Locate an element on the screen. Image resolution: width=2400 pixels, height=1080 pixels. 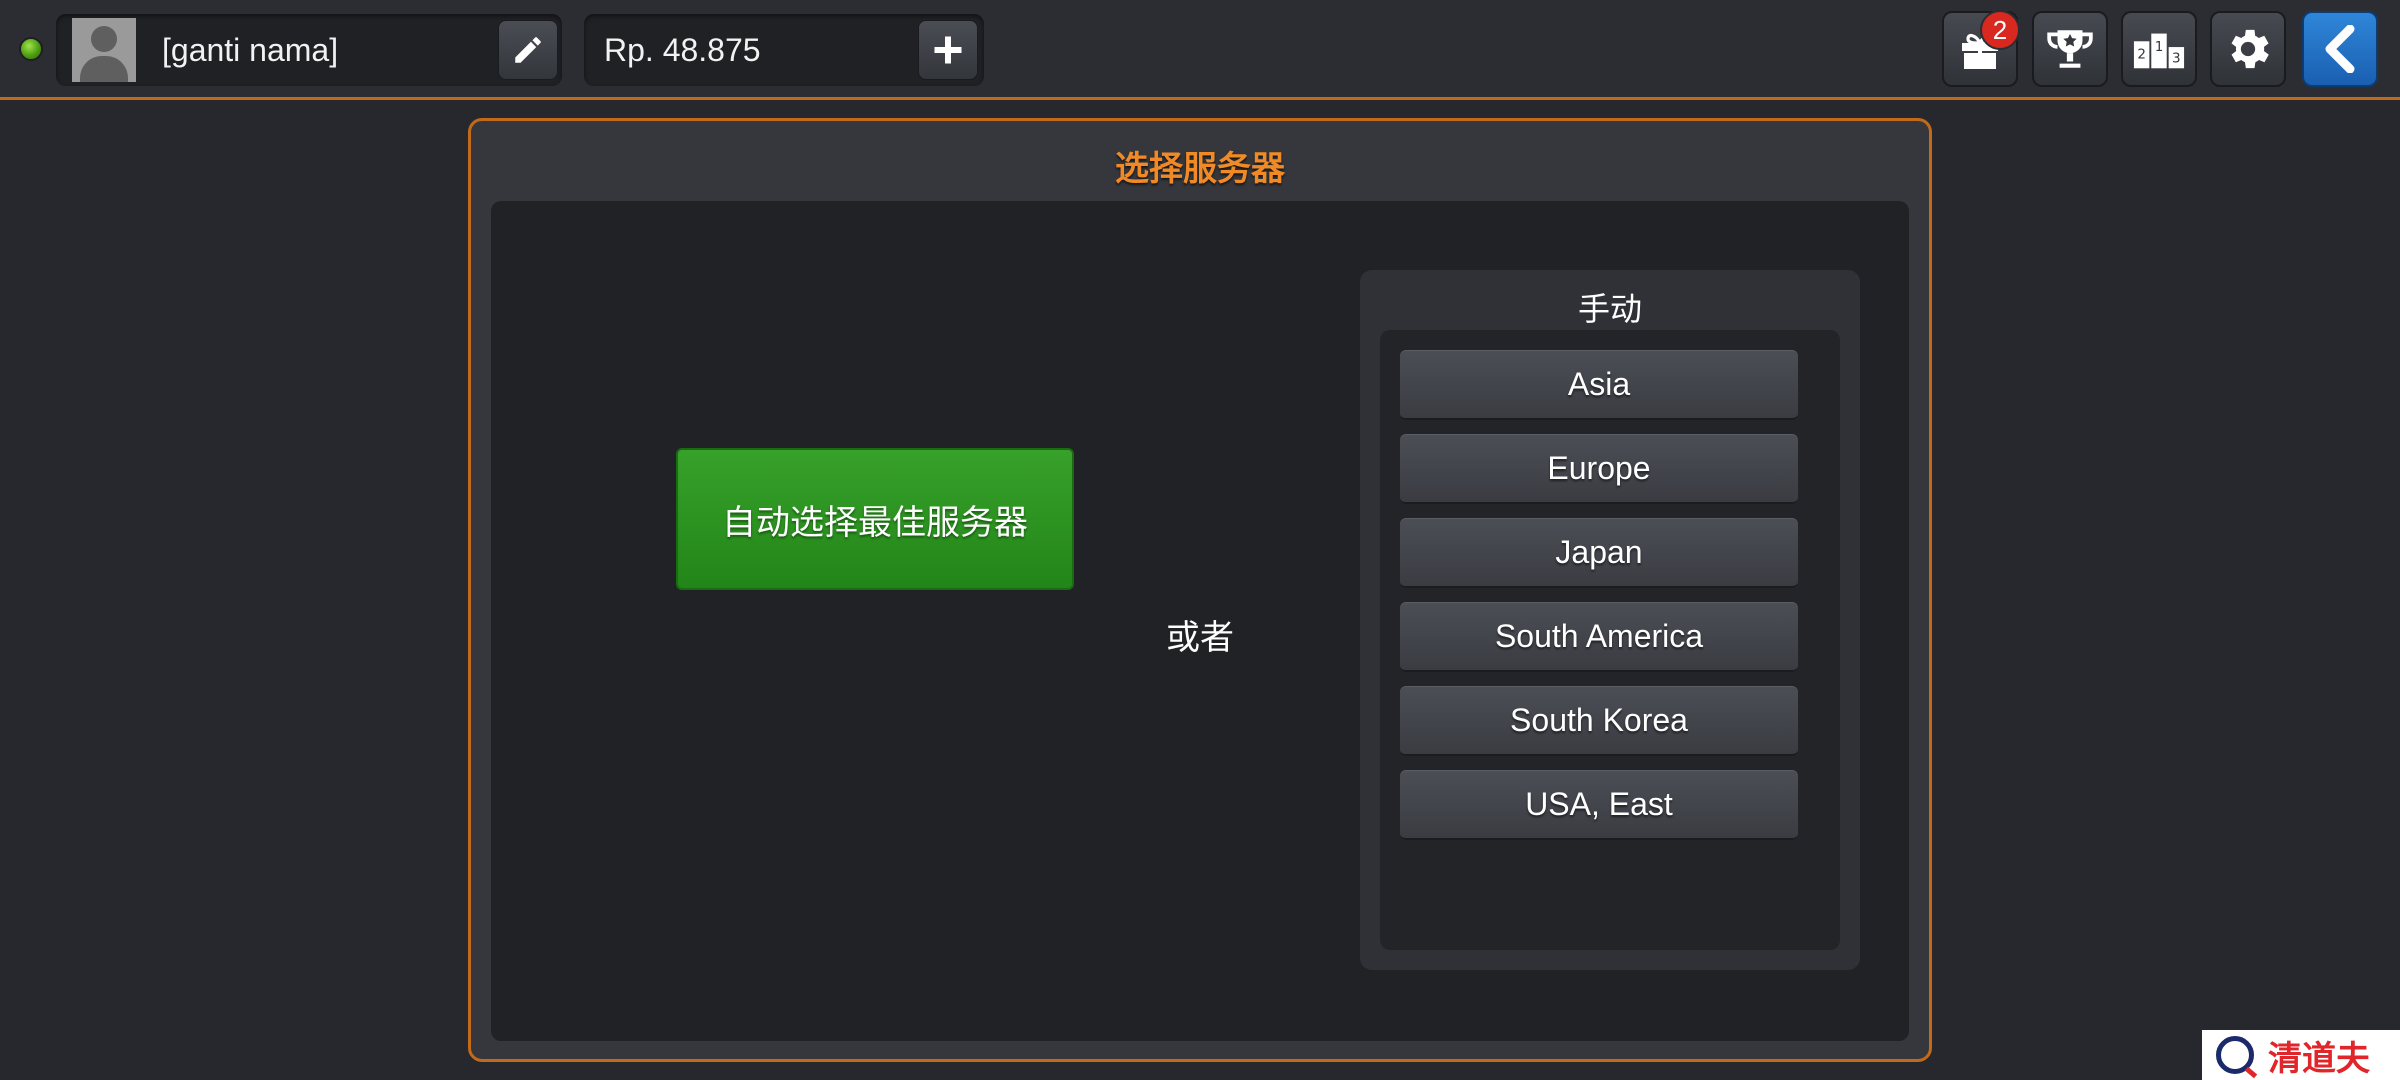
avatar is located at coordinates (104, 50).